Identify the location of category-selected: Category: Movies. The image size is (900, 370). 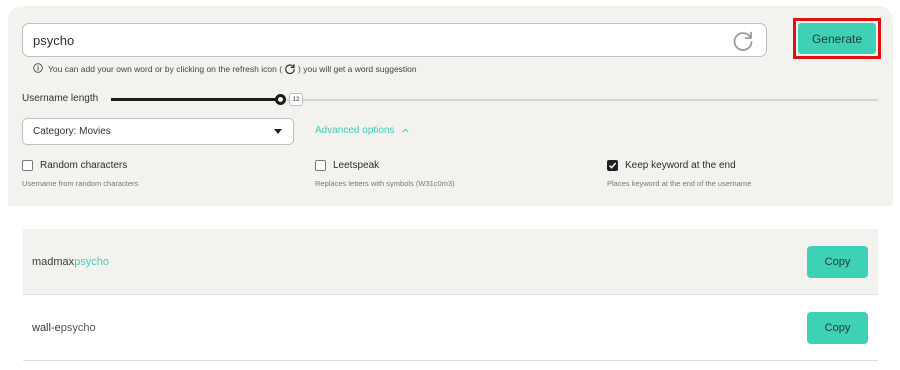
(72, 131).